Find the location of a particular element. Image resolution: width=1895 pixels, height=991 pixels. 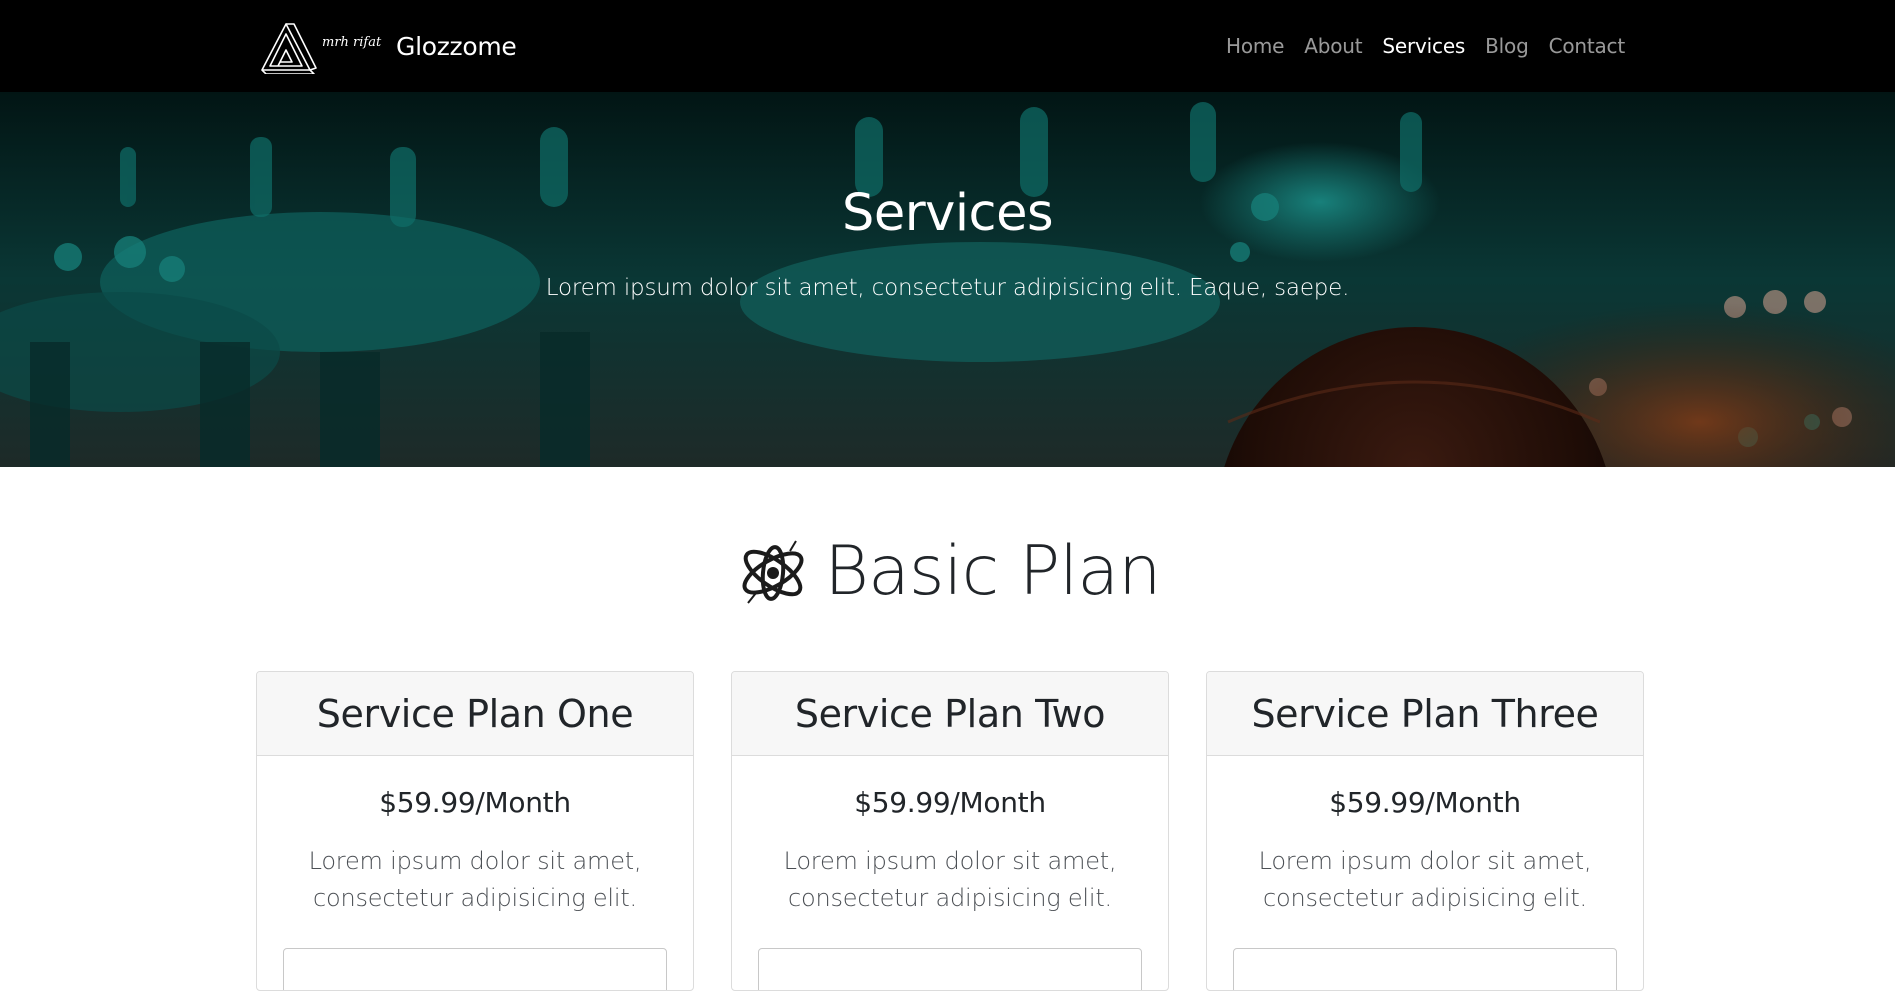

nav-link-about: About is located at coordinates (1333, 46).